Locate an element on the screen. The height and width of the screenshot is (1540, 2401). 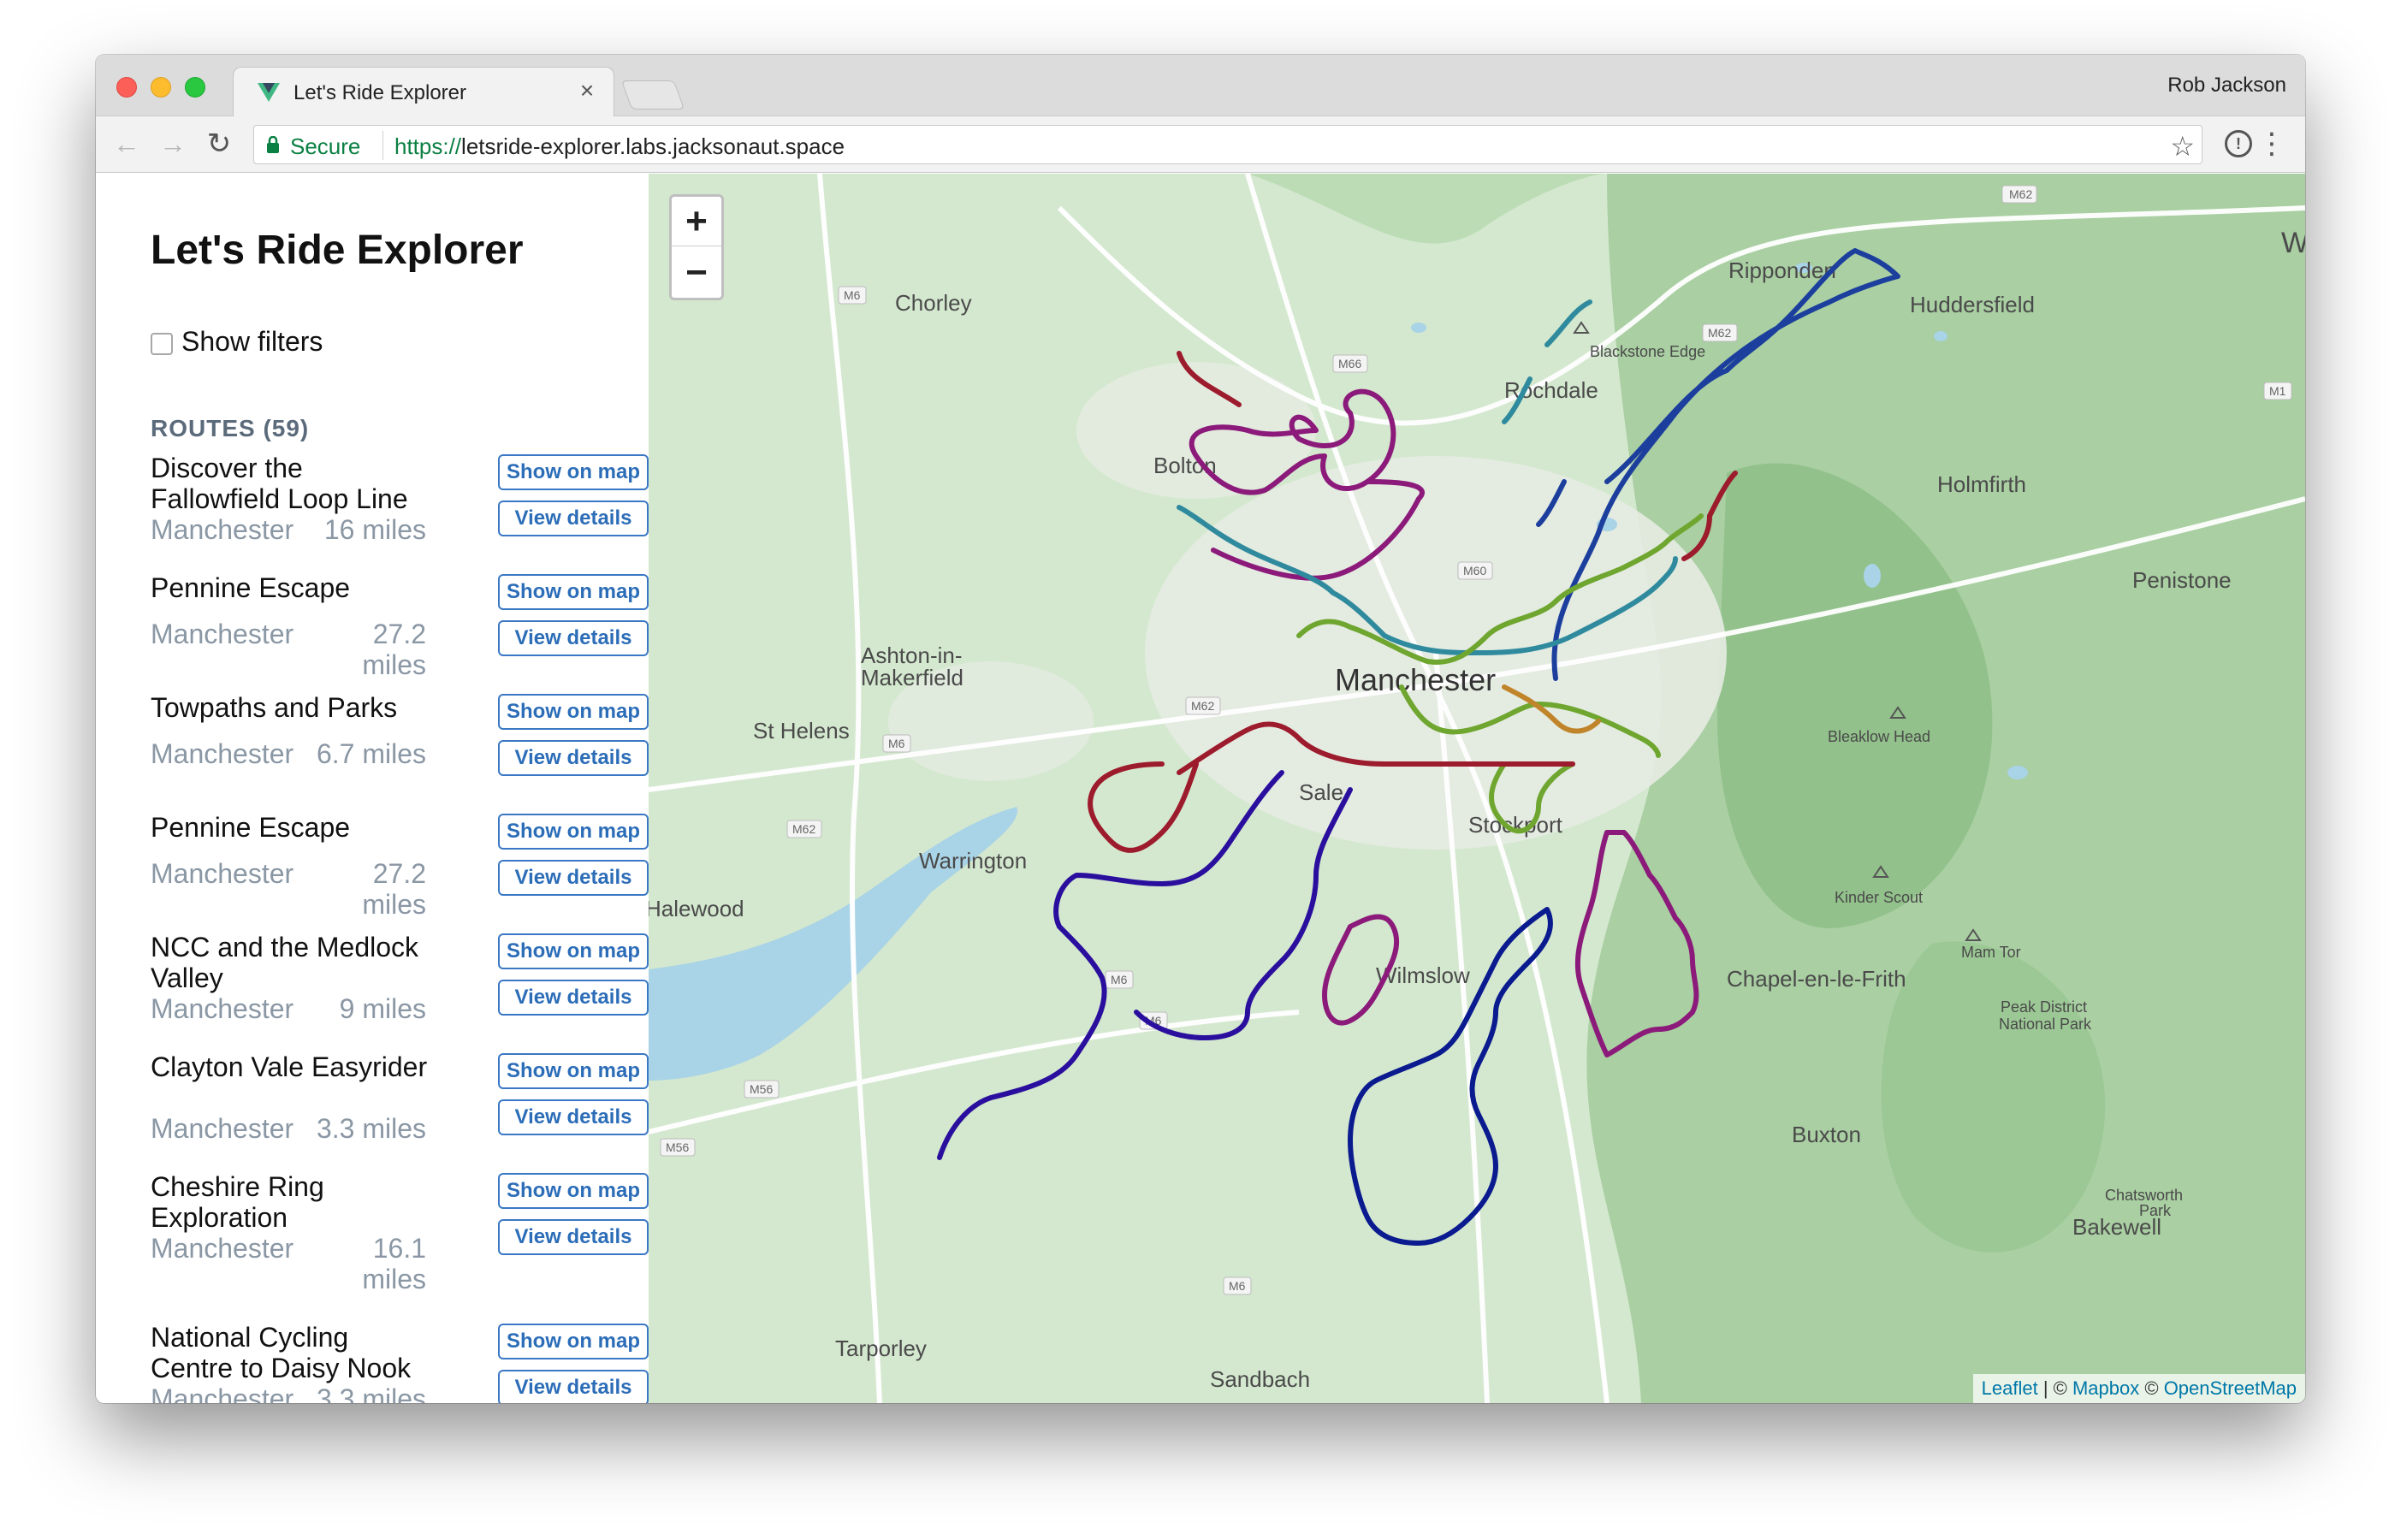
place-label: Chatsworth is located at coordinates (2144, 1195).